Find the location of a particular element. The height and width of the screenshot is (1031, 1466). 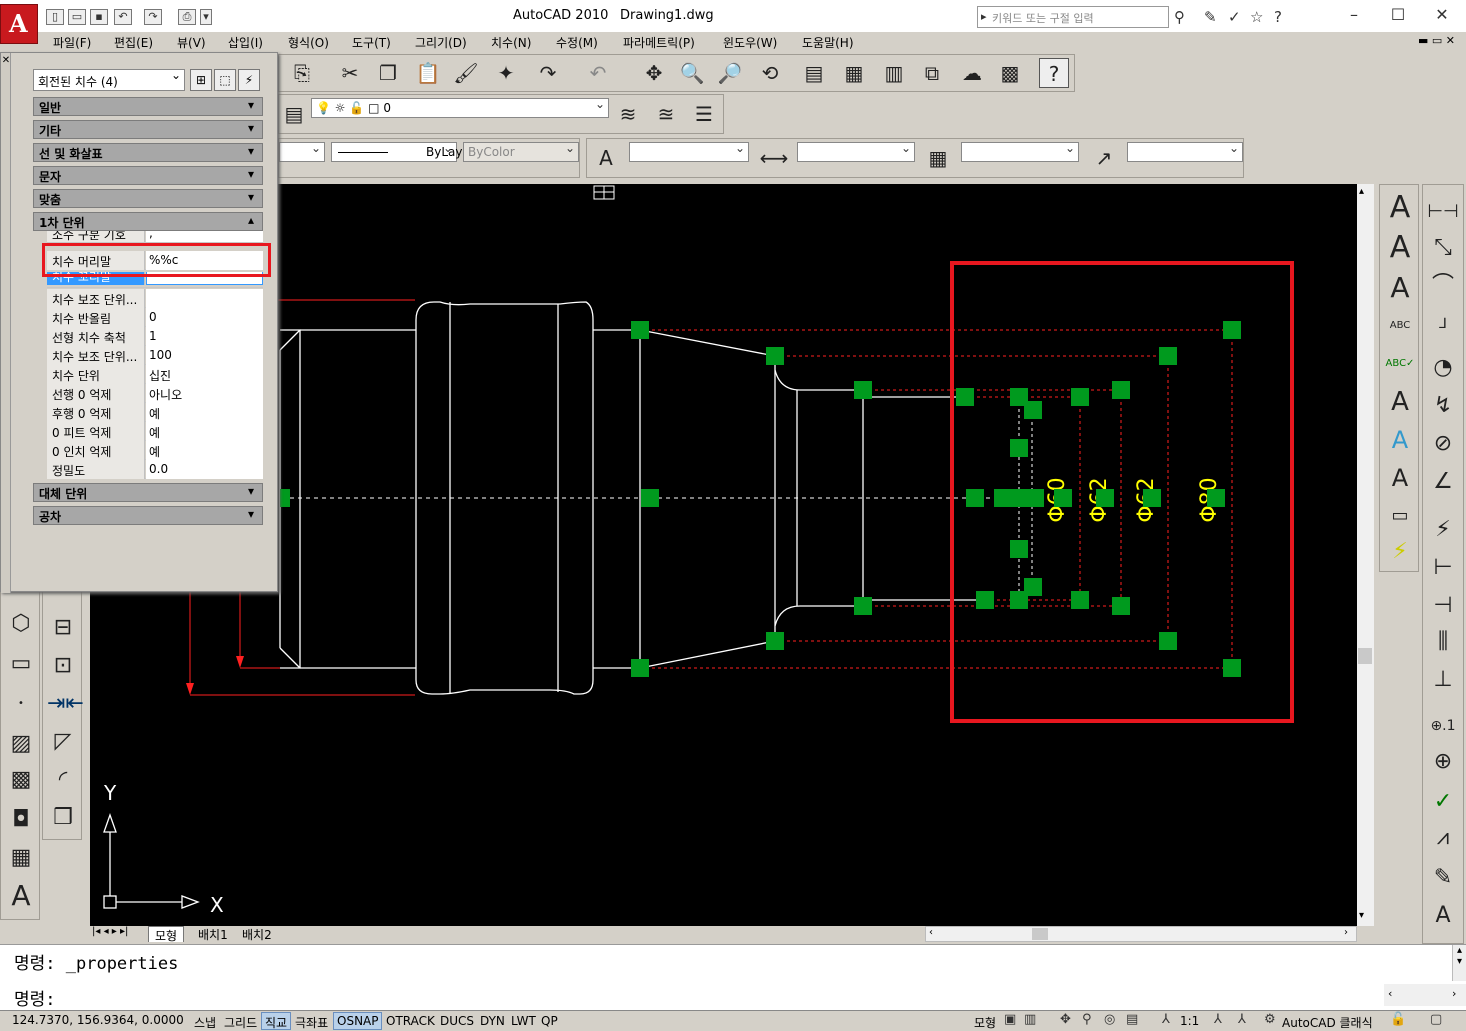

chamfer-icon: ◸ is located at coordinates (63, 742).